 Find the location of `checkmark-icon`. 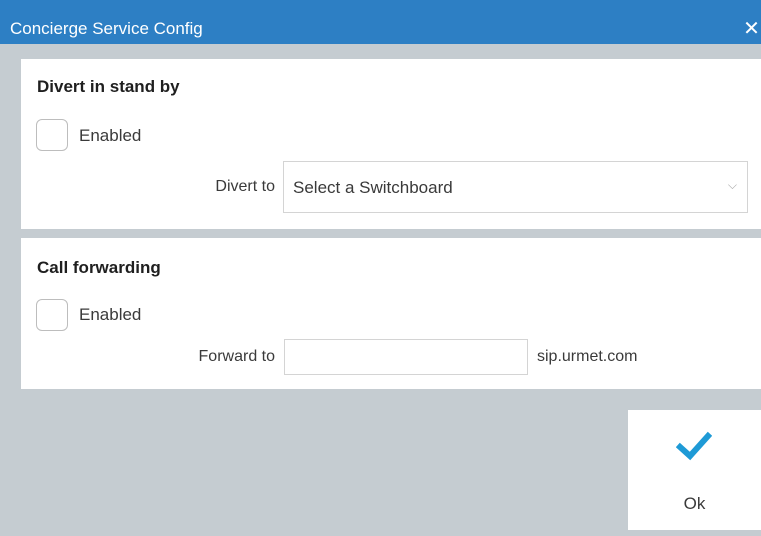

checkmark-icon is located at coordinates (694, 446).